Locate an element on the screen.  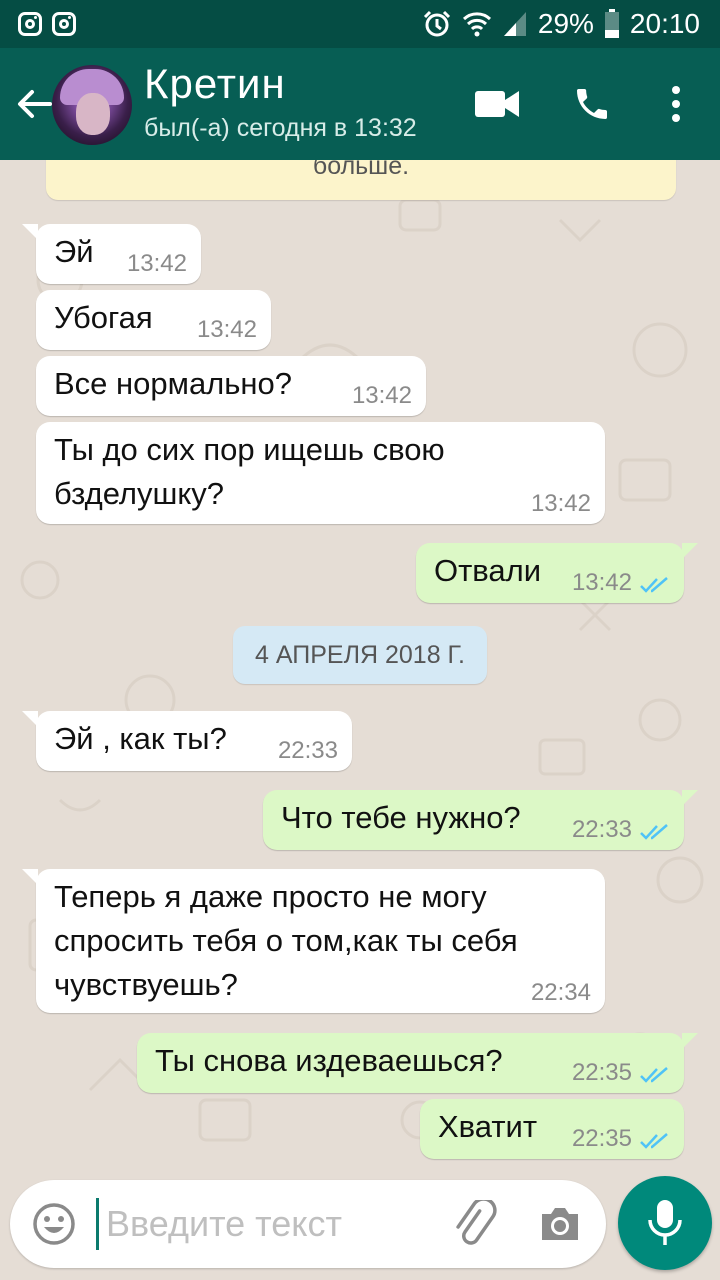
emoji-icon is located at coordinates (54, 1224).